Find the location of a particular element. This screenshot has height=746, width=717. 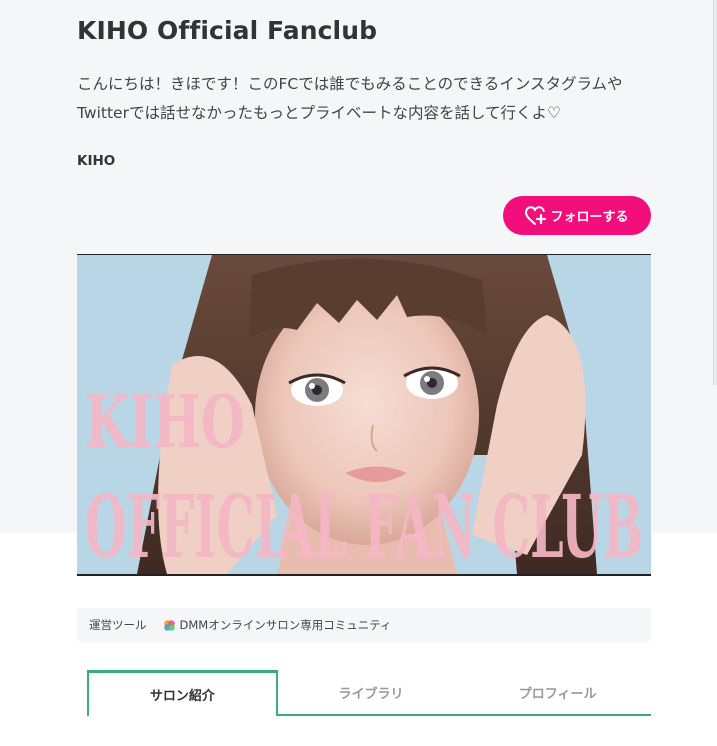

dmm-logo-icon is located at coordinates (169, 625).